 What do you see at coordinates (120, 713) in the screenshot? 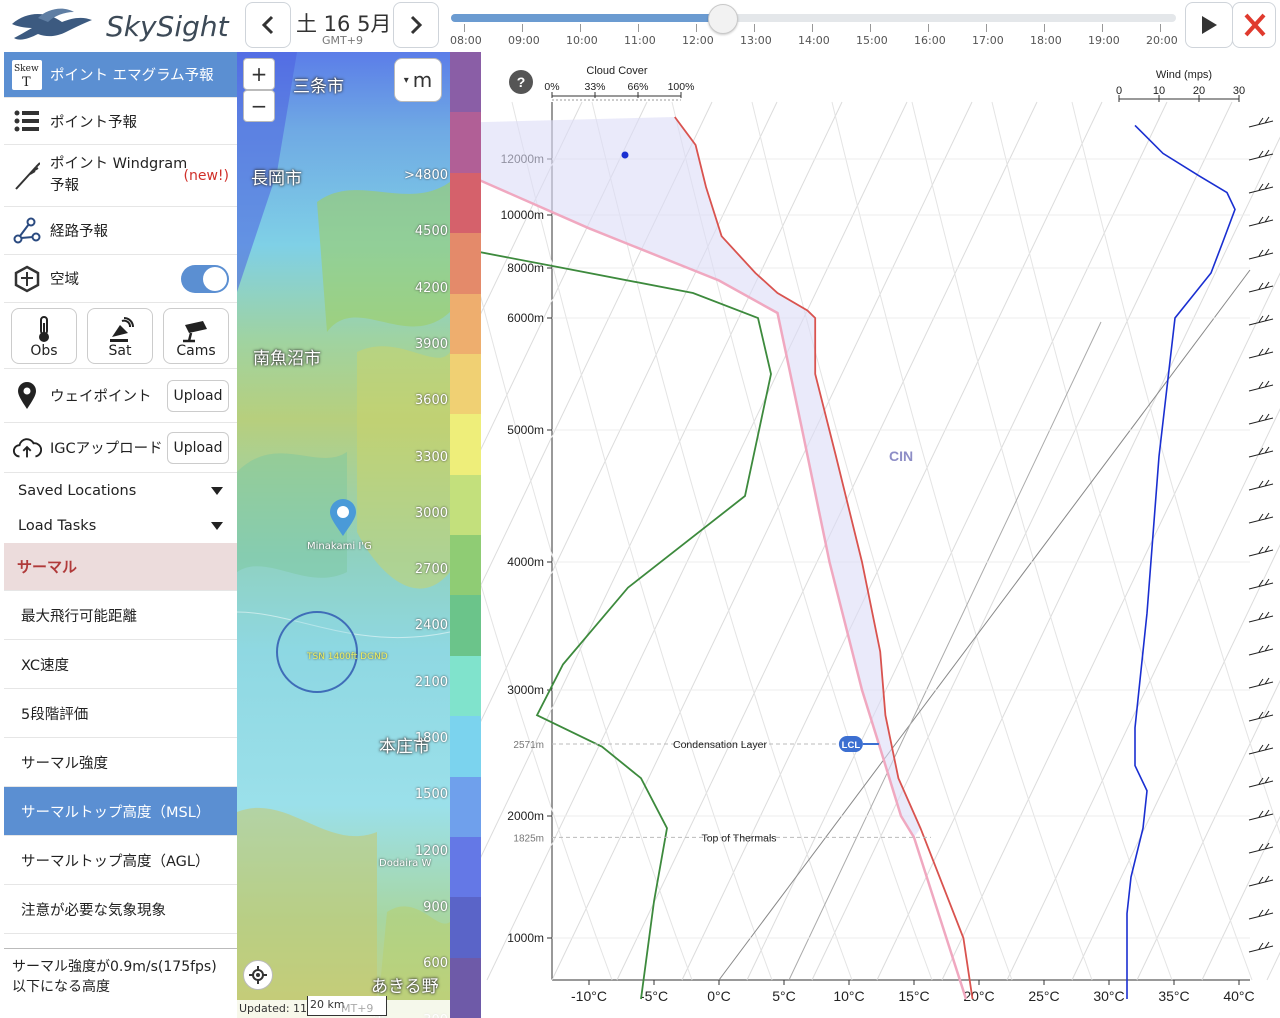
I see `layer-item: 5段階評価` at bounding box center [120, 713].